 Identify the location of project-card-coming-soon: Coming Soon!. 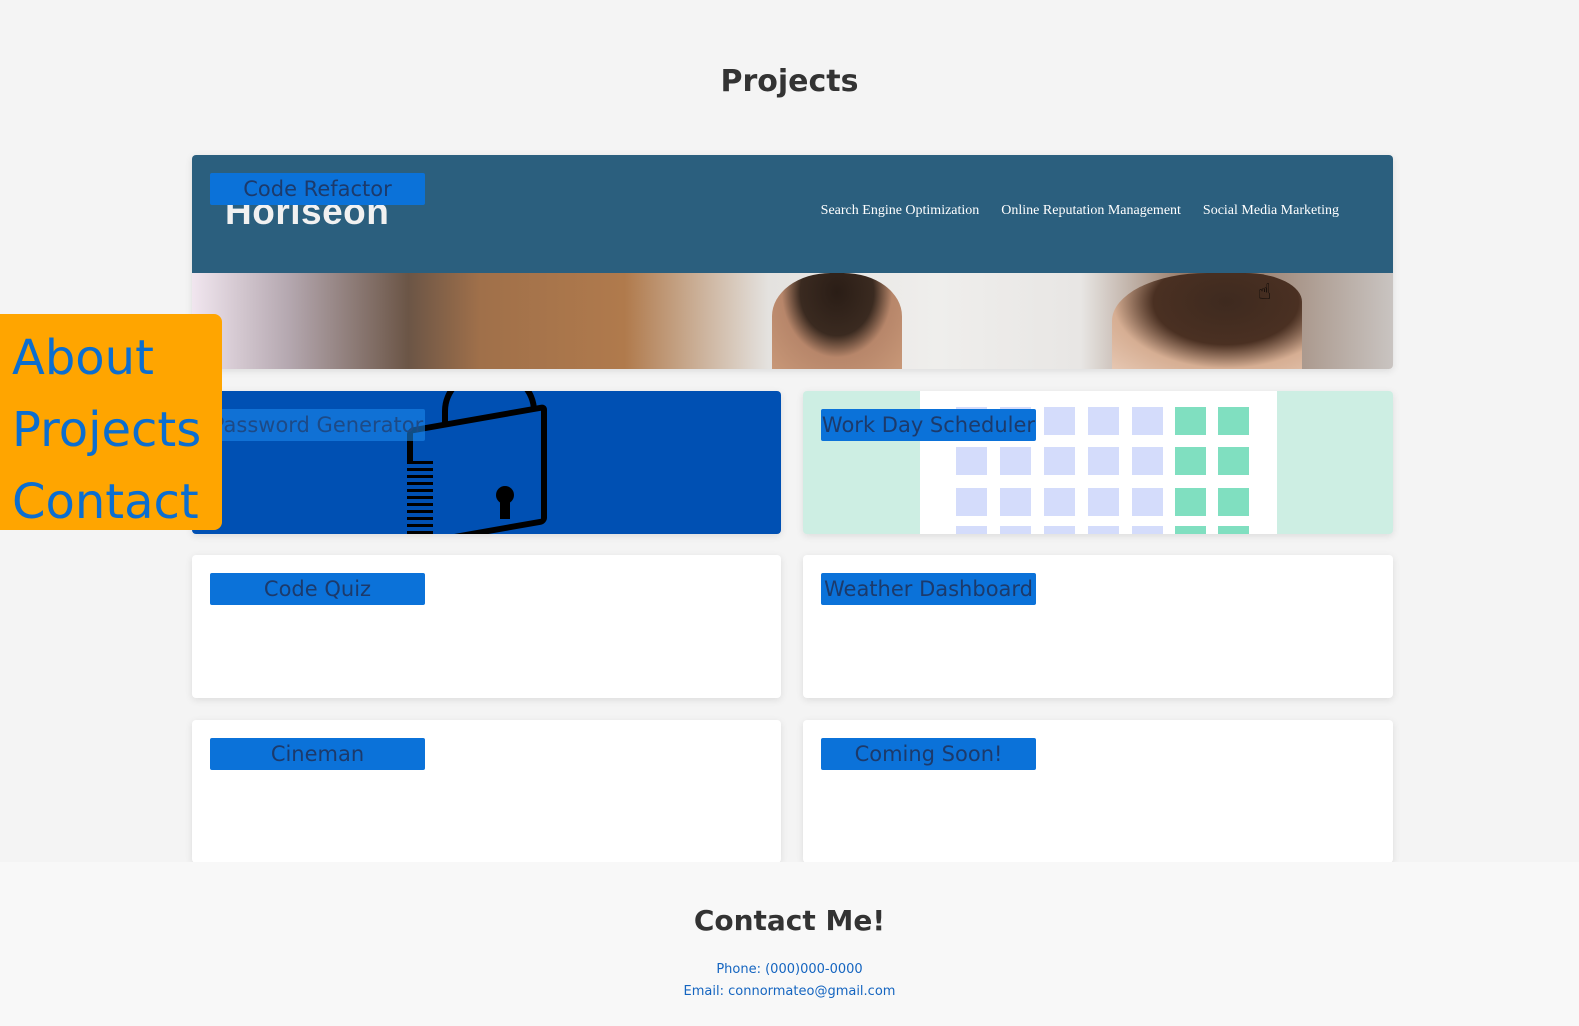
(1098, 791).